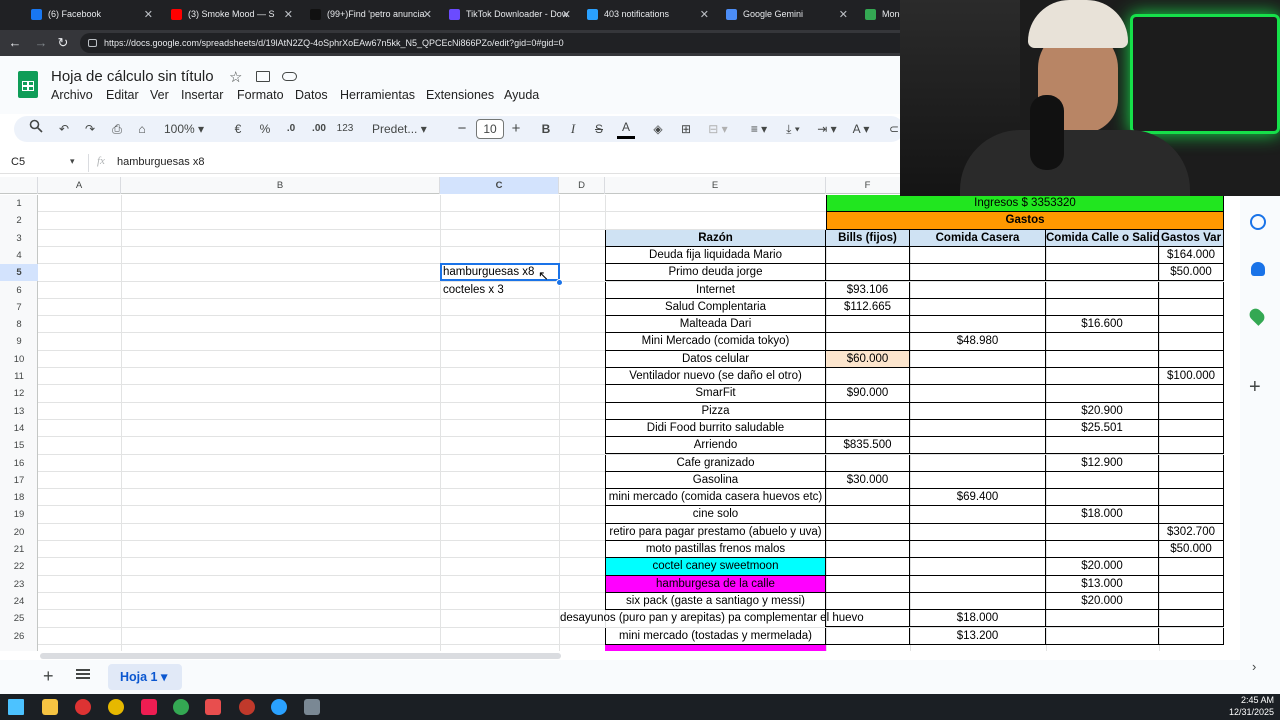  What do you see at coordinates (260, 95) in the screenshot?
I see `menu-item: Formato` at bounding box center [260, 95].